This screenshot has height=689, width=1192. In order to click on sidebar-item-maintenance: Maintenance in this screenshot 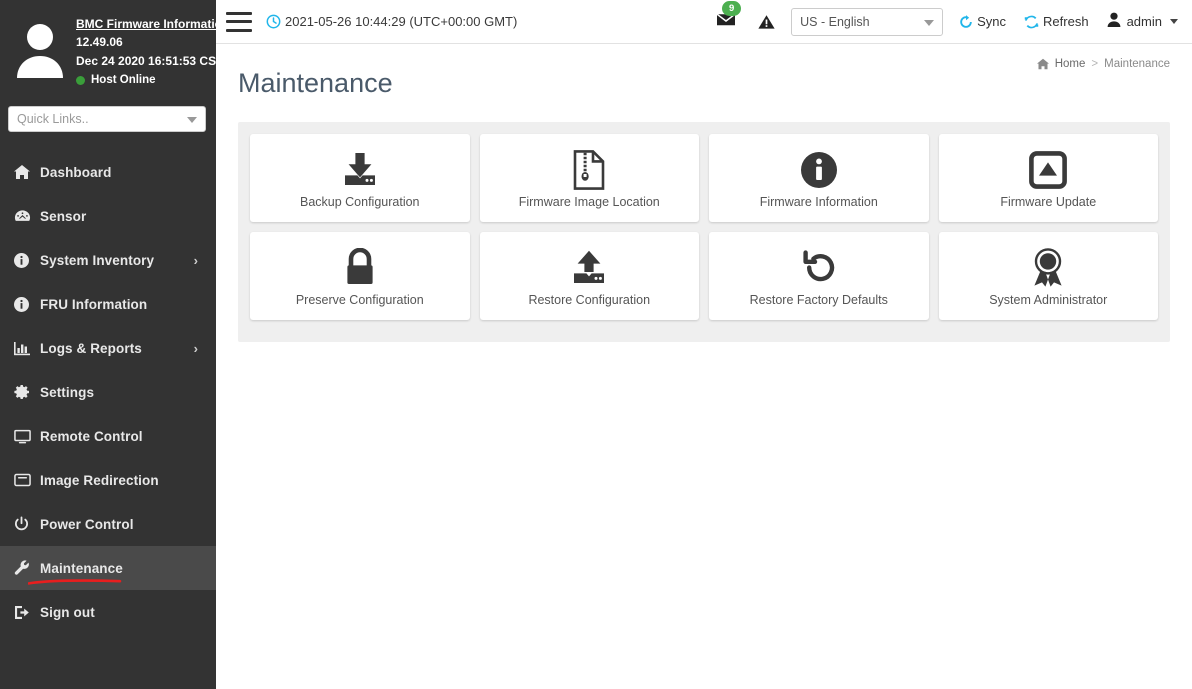, I will do `click(108, 568)`.